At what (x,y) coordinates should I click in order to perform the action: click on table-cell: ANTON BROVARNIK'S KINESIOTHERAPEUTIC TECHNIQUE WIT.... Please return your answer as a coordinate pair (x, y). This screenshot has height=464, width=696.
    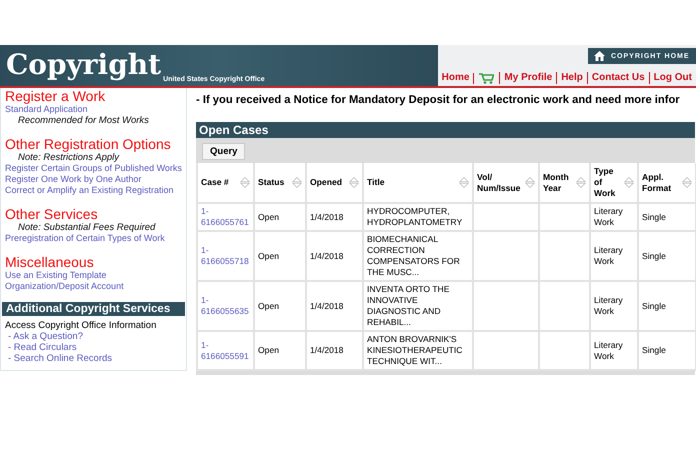
    Looking at the image, I should click on (418, 350).